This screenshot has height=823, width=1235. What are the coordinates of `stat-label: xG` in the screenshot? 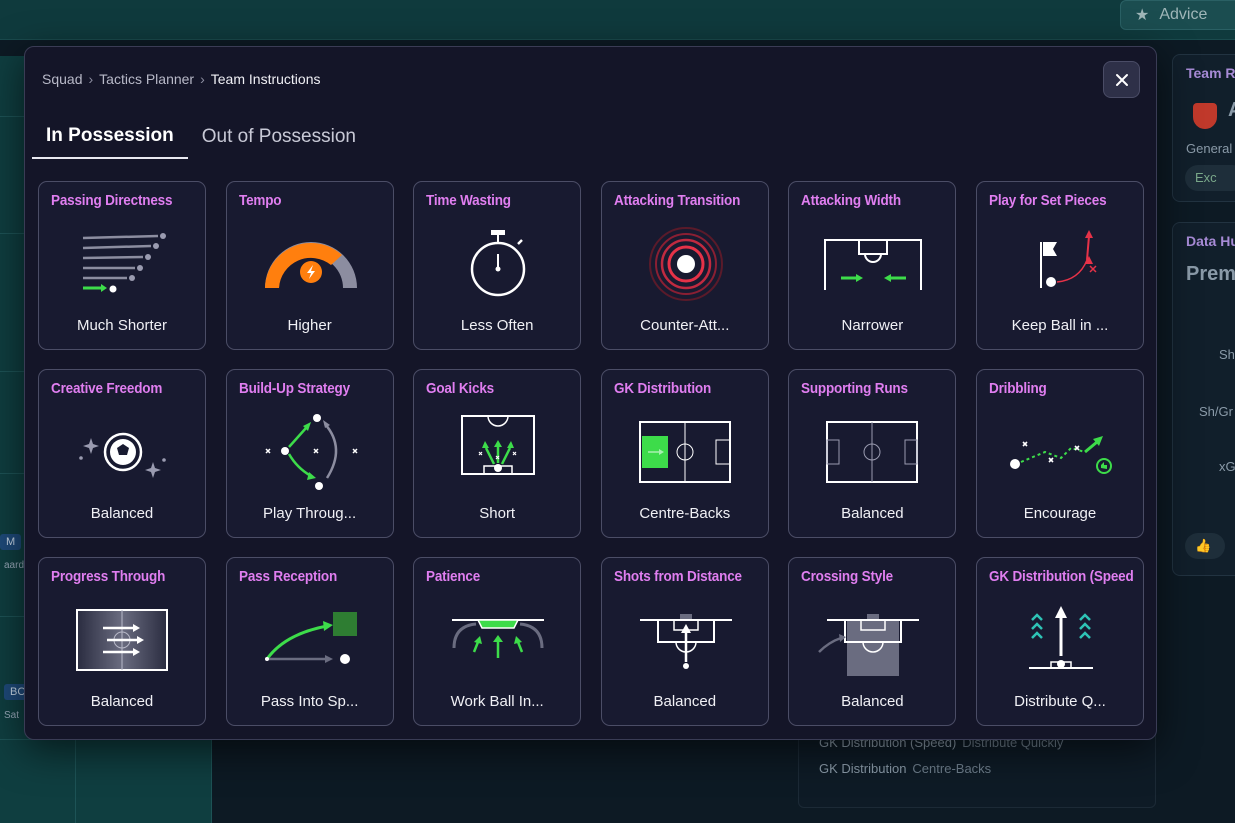 It's located at (1227, 466).